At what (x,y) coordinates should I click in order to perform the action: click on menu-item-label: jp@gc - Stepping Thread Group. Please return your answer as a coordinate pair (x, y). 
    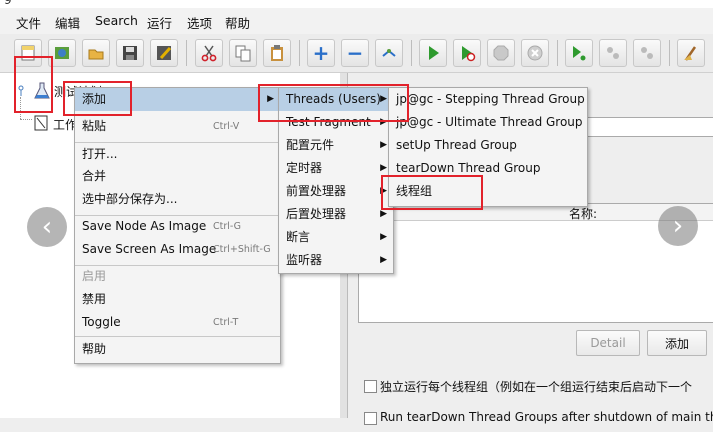
    Looking at the image, I should click on (490, 99).